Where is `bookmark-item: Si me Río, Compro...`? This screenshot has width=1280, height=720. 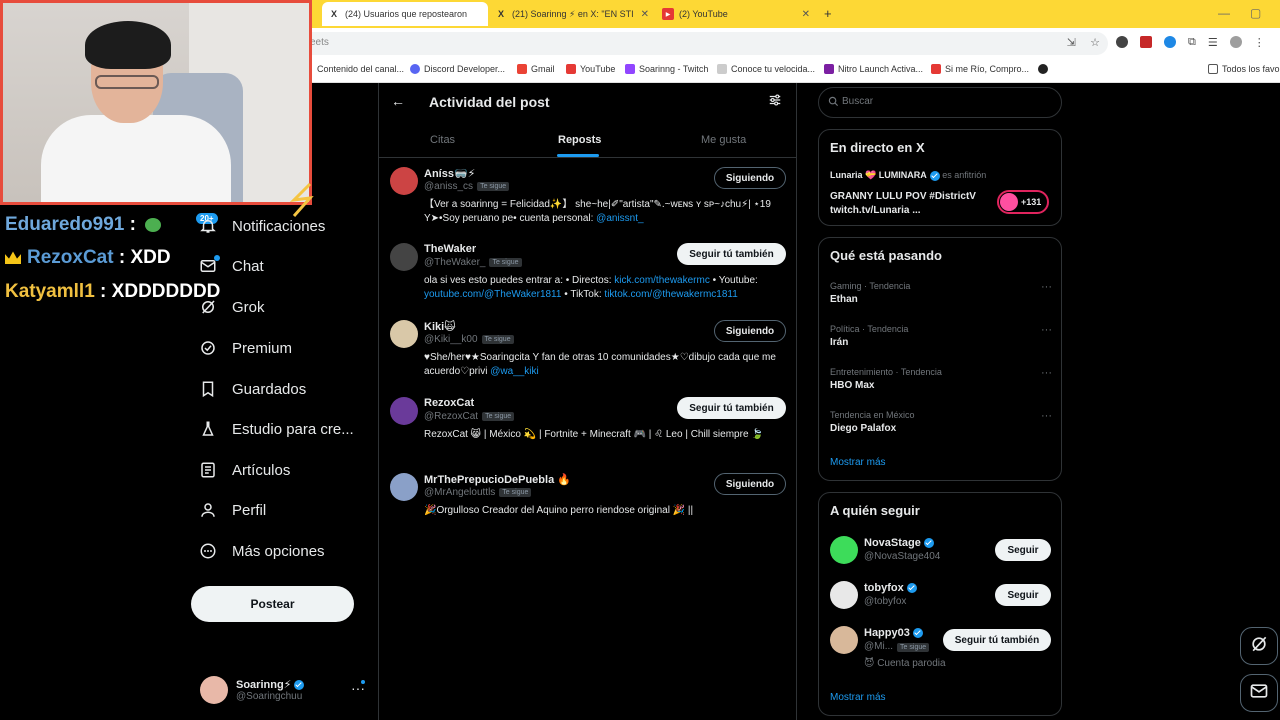
bookmark-item: Si me Río, Compro... is located at coordinates (980, 69).